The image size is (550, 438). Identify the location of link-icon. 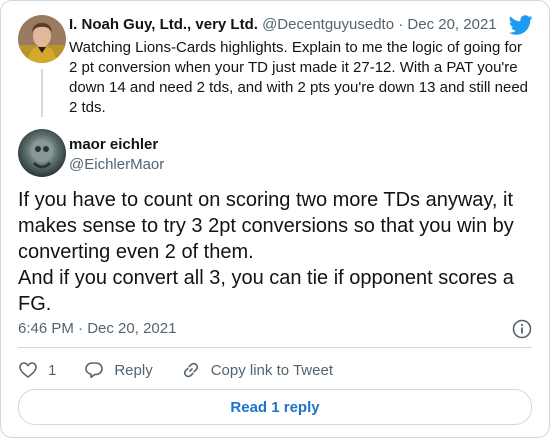
(190, 370).